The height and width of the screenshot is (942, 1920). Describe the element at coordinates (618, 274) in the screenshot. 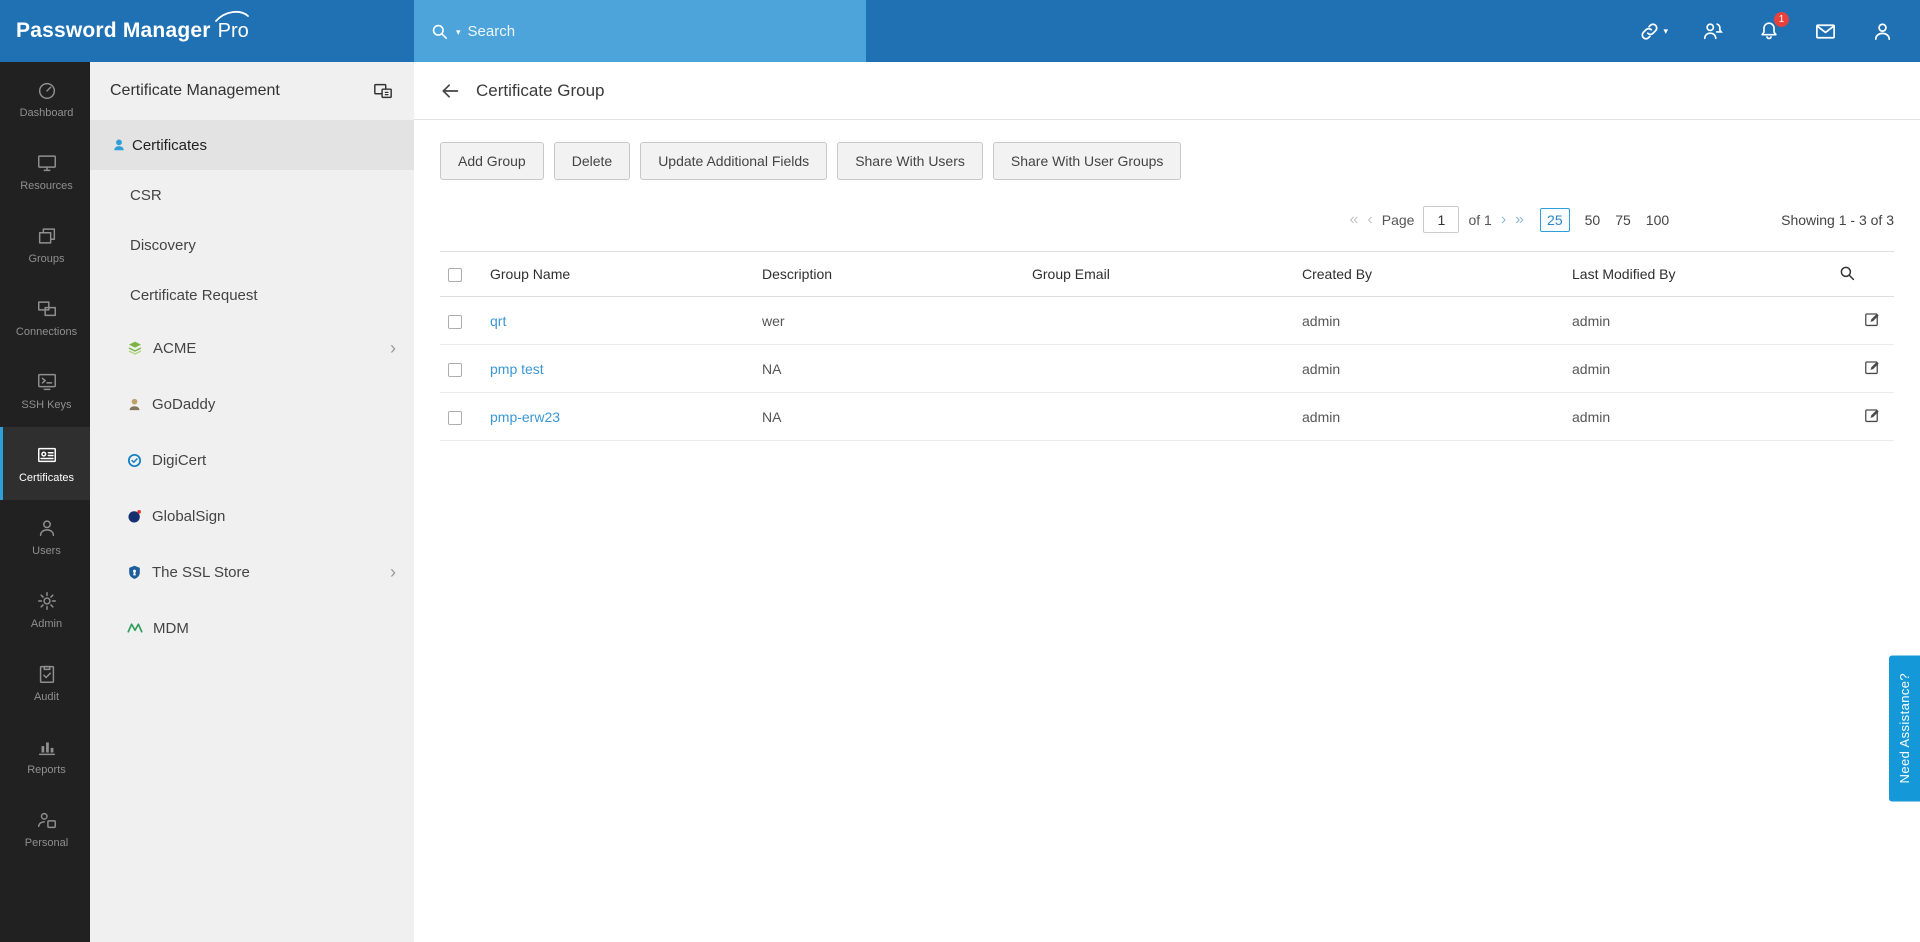

I see `col-group-name: Group Name` at that location.